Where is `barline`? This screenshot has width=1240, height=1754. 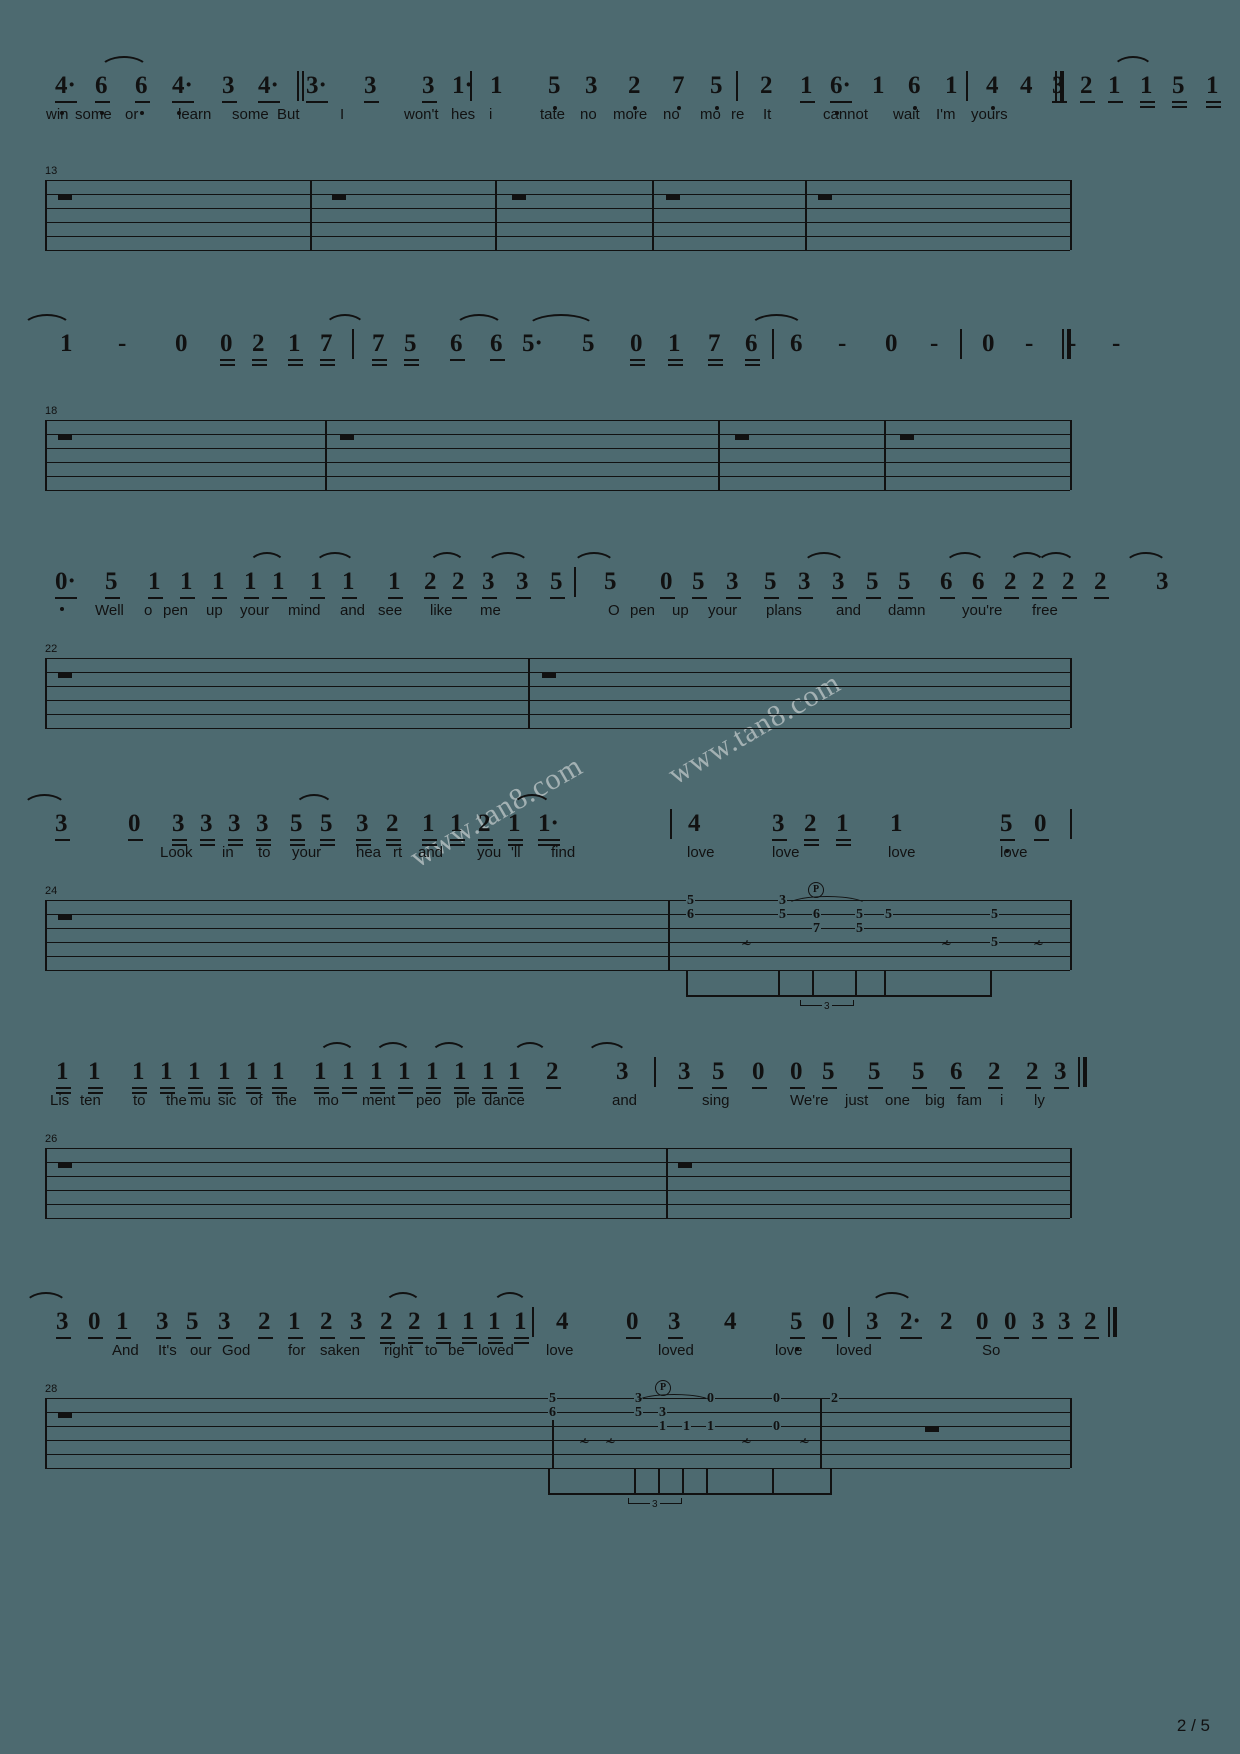 barline is located at coordinates (655, 1072).